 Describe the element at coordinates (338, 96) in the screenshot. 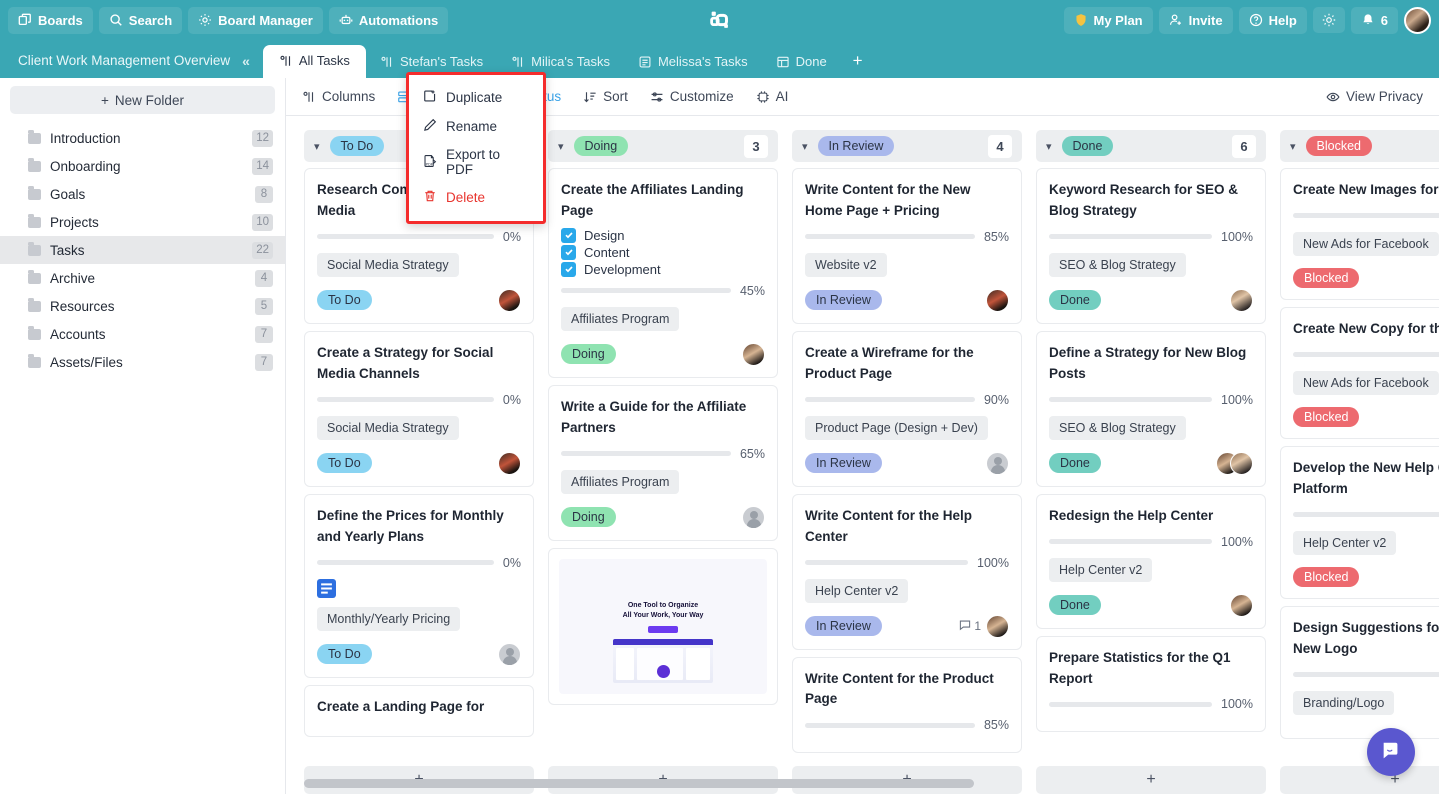

I see `columns-button: Columns` at that location.